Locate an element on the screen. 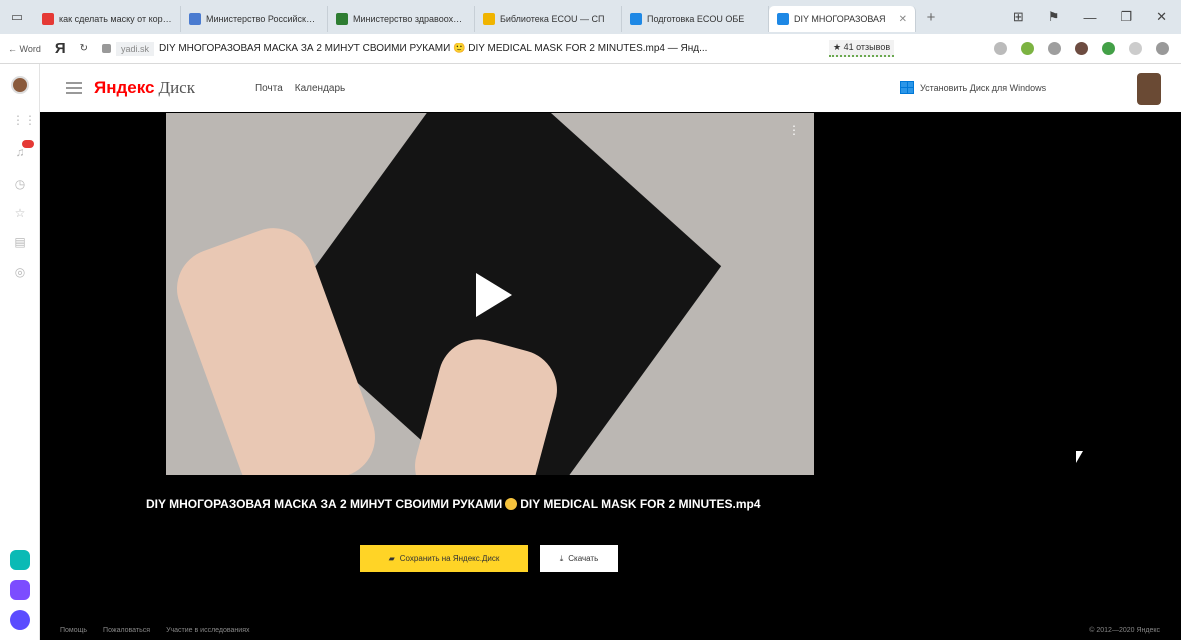  yandex-icon: Я is located at coordinates (60, 48).